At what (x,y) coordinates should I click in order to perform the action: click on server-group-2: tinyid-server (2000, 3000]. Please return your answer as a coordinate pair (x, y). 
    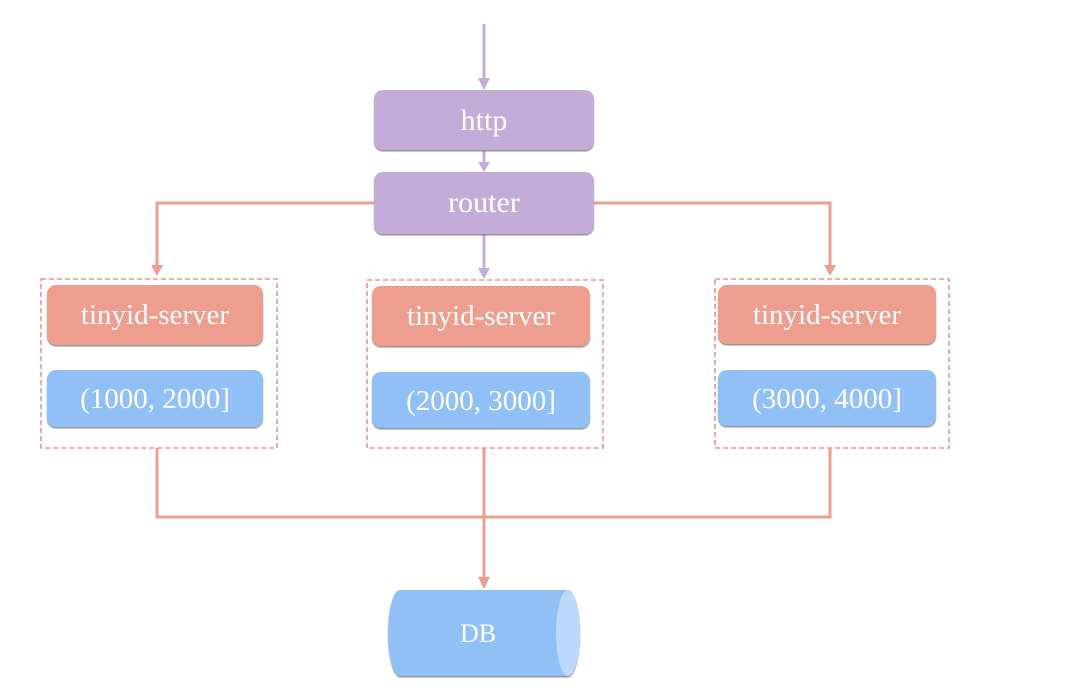
    Looking at the image, I should click on (485, 364).